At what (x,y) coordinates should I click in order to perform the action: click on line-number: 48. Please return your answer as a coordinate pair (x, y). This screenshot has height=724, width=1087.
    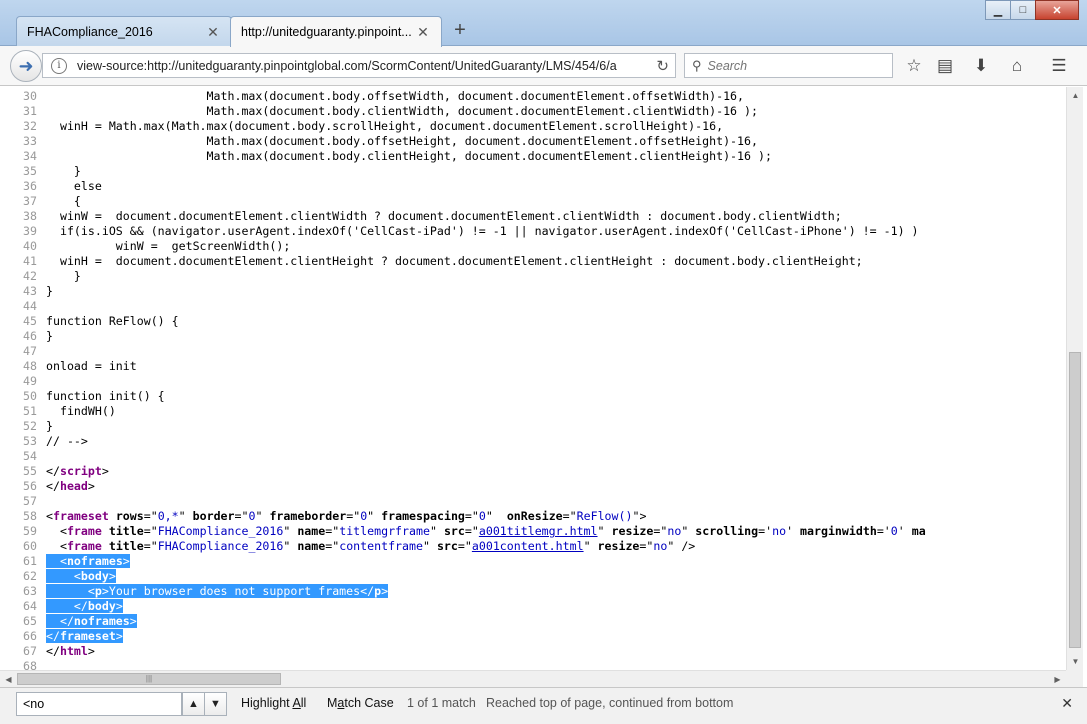
    Looking at the image, I should click on (30, 366).